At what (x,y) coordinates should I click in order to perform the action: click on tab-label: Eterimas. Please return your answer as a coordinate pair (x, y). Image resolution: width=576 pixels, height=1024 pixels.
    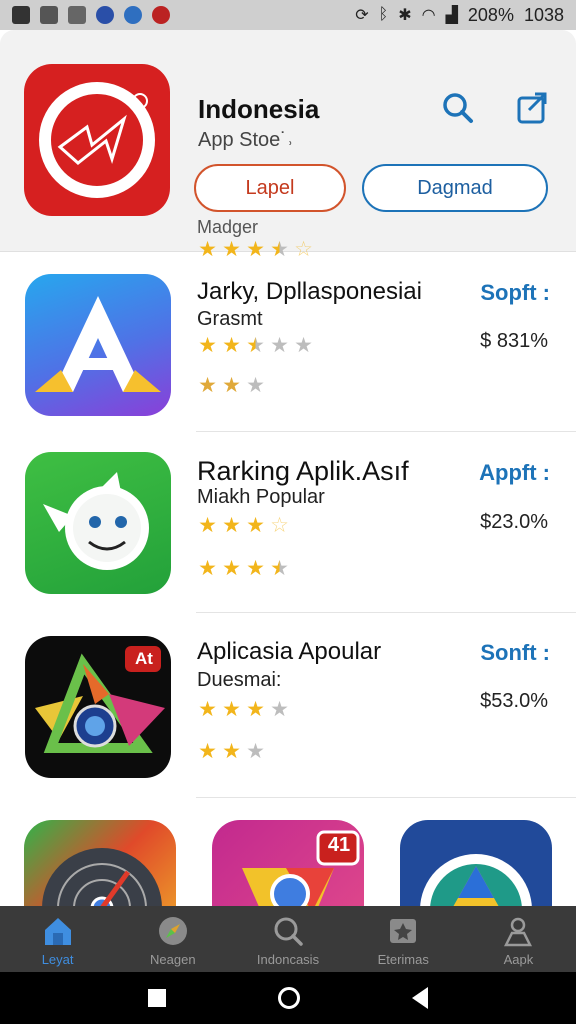
    Looking at the image, I should click on (403, 959).